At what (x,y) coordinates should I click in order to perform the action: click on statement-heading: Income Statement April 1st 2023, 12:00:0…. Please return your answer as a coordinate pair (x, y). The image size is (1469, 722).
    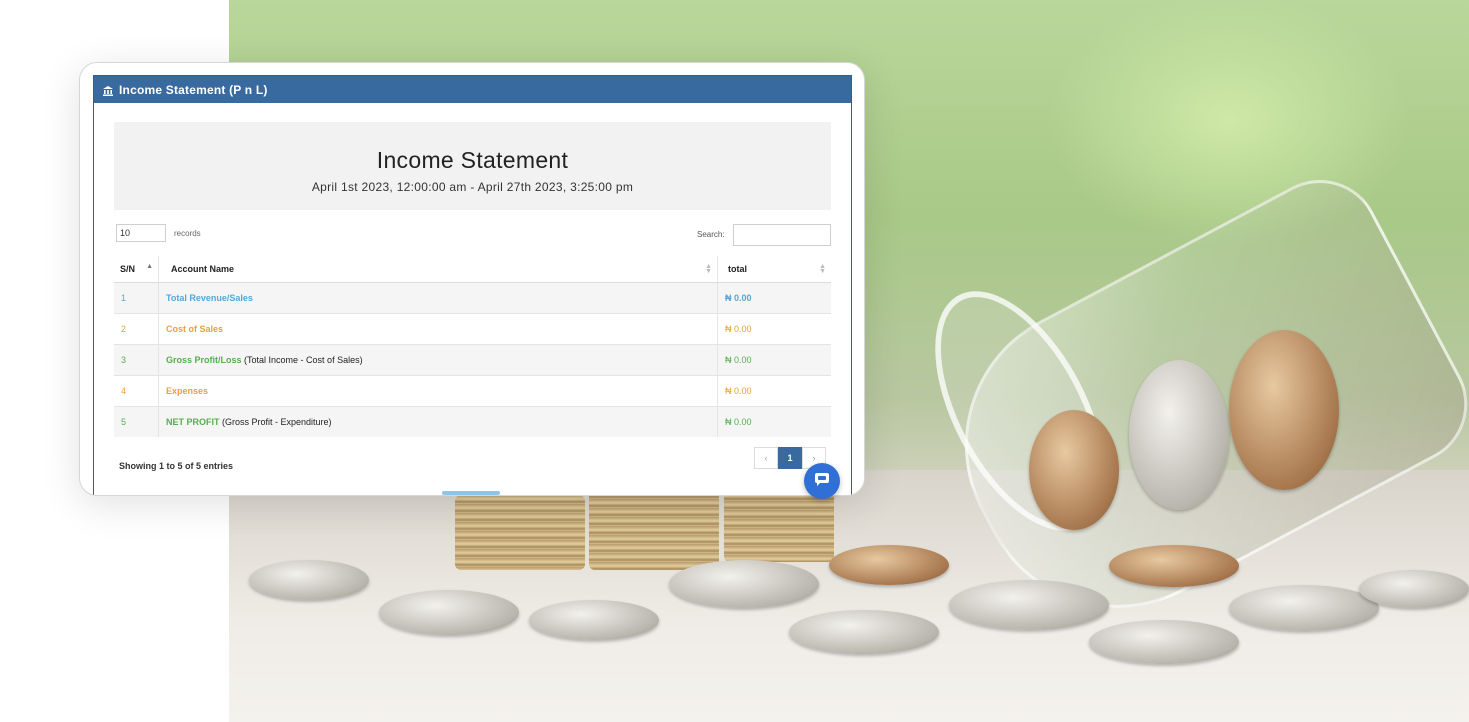
    Looking at the image, I should click on (472, 166).